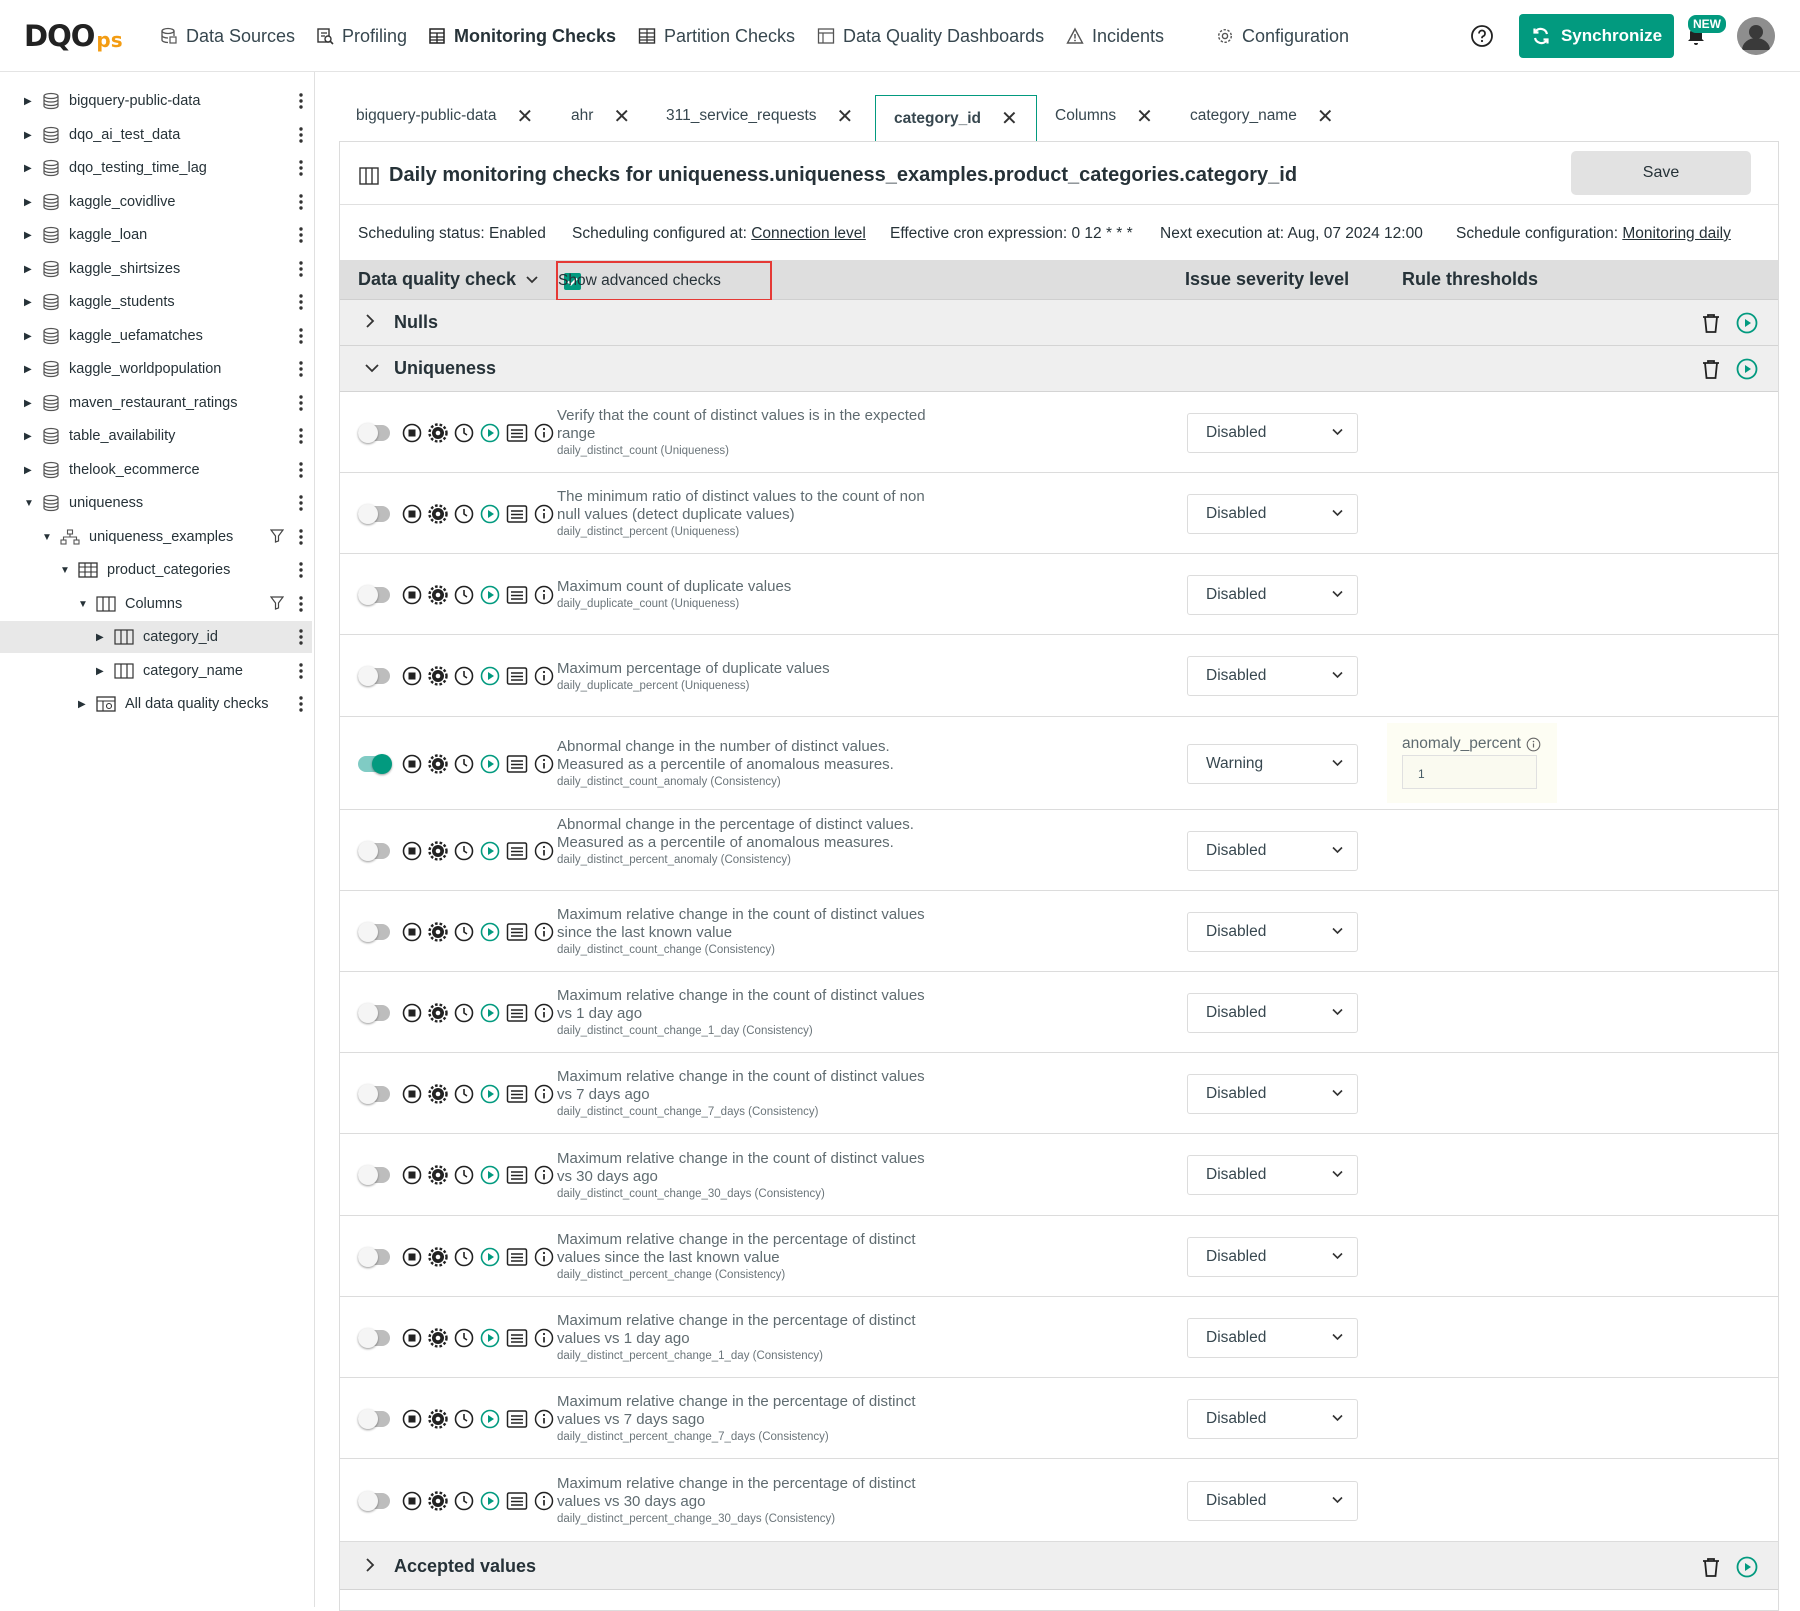 The image size is (1800, 1611). What do you see at coordinates (808, 233) in the screenshot?
I see `connection-level-link: Connection level` at bounding box center [808, 233].